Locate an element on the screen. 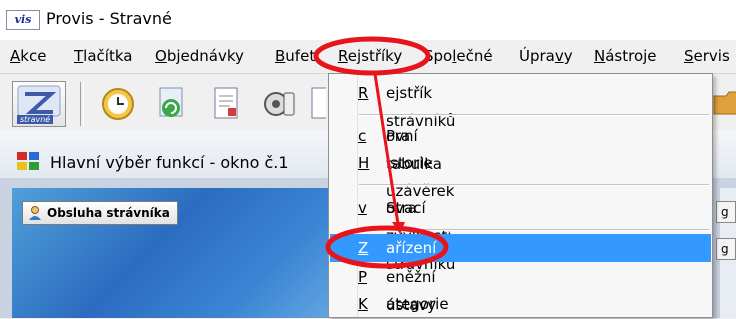 The height and width of the screenshot is (319, 736). menu-item-zarizeni: Zařízení is located at coordinates (520, 248).